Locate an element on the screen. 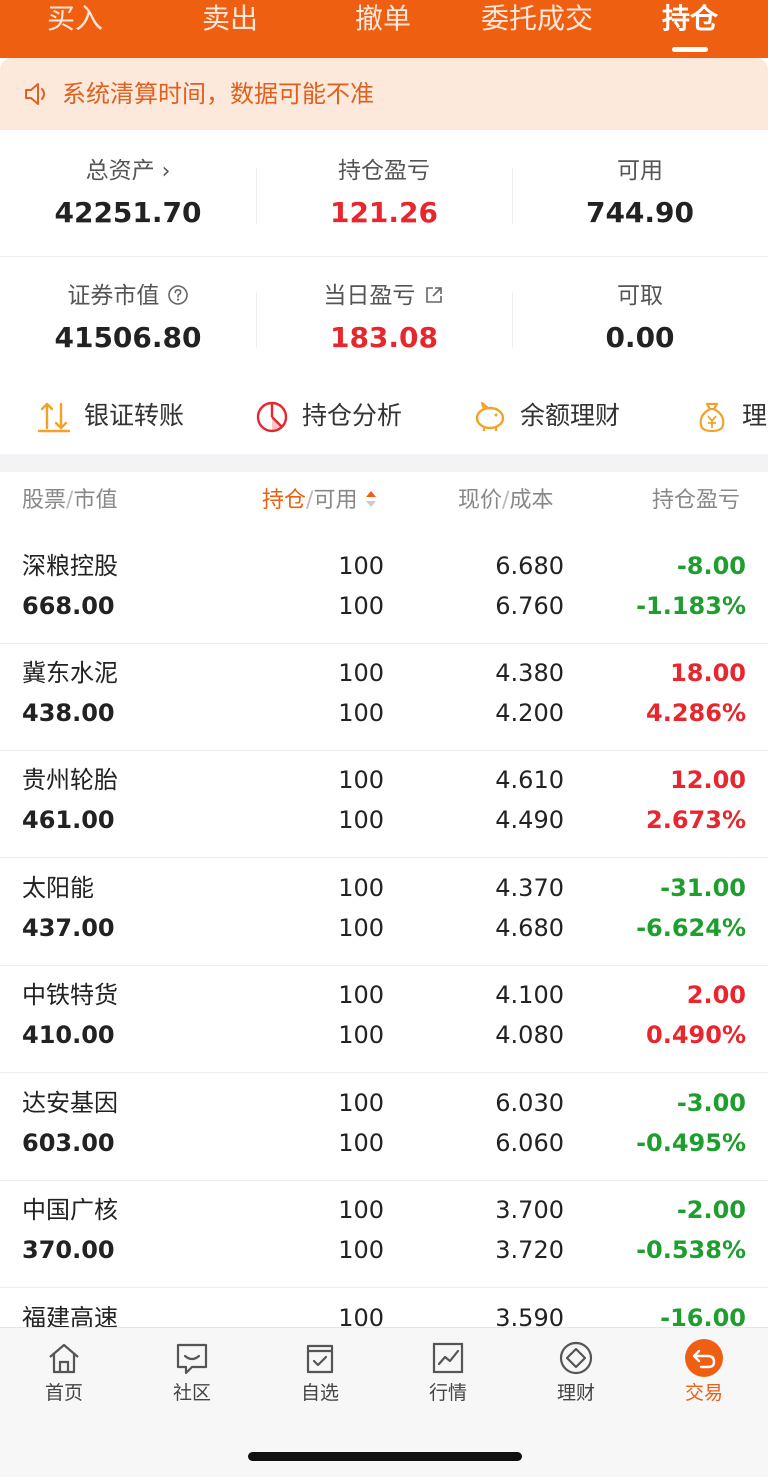 This screenshot has height=1477, width=768. active-tab-indicator is located at coordinates (690, 49).